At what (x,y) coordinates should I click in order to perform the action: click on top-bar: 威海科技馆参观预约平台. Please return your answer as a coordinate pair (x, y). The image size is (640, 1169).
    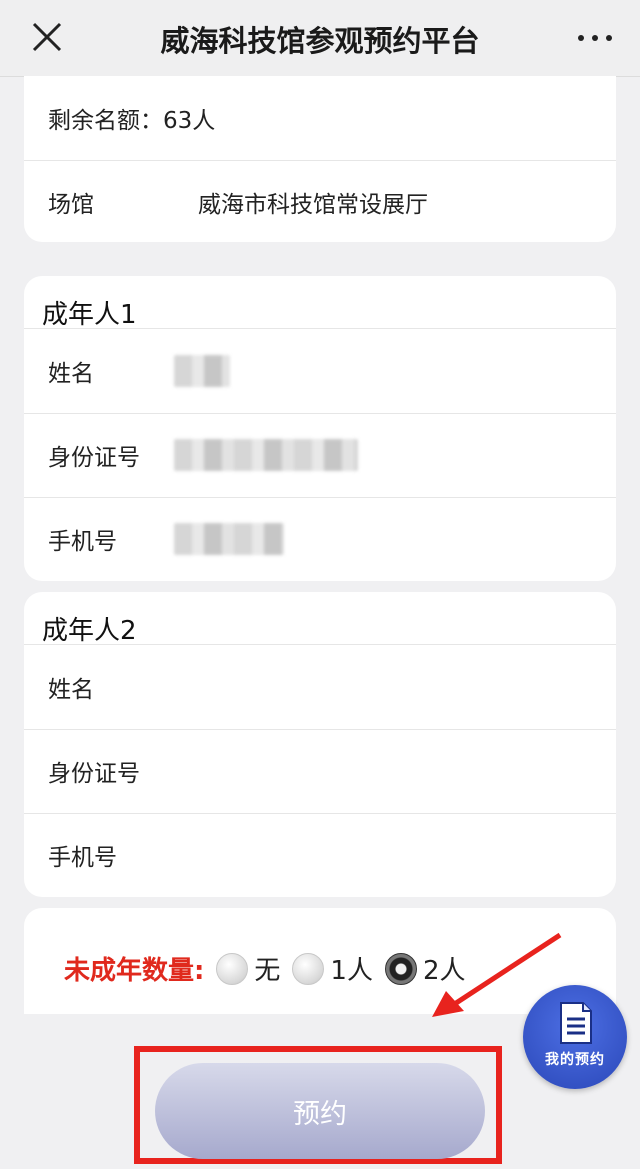
    Looking at the image, I should click on (320, 38).